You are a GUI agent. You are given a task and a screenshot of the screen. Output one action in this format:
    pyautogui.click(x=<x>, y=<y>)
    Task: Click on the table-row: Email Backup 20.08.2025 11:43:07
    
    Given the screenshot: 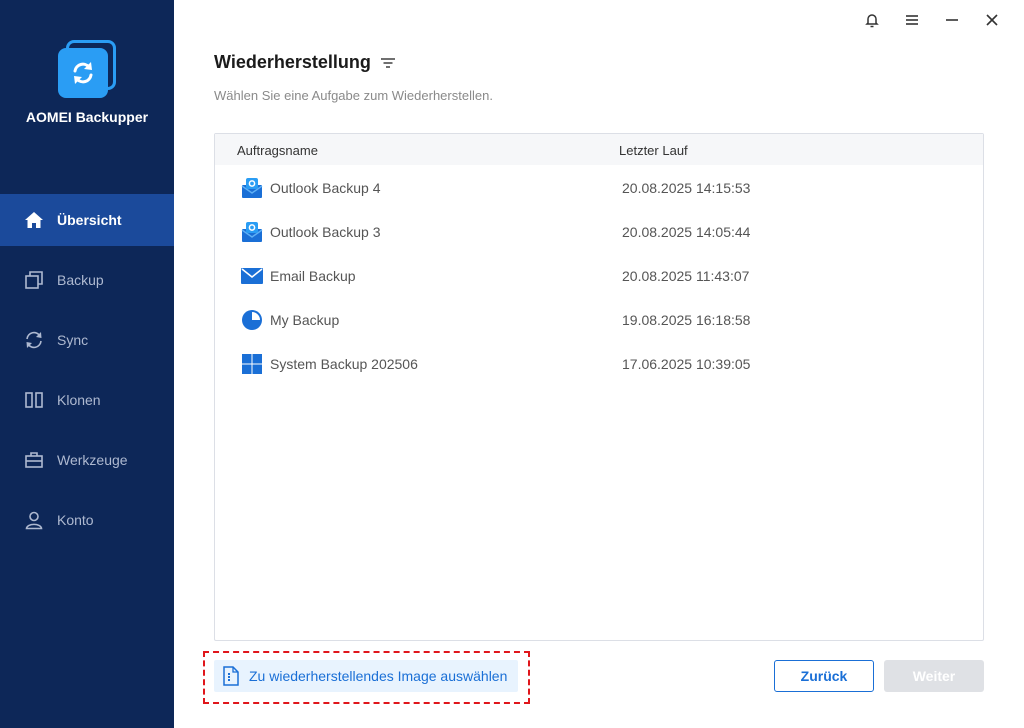 What is the action you would take?
    pyautogui.click(x=599, y=276)
    